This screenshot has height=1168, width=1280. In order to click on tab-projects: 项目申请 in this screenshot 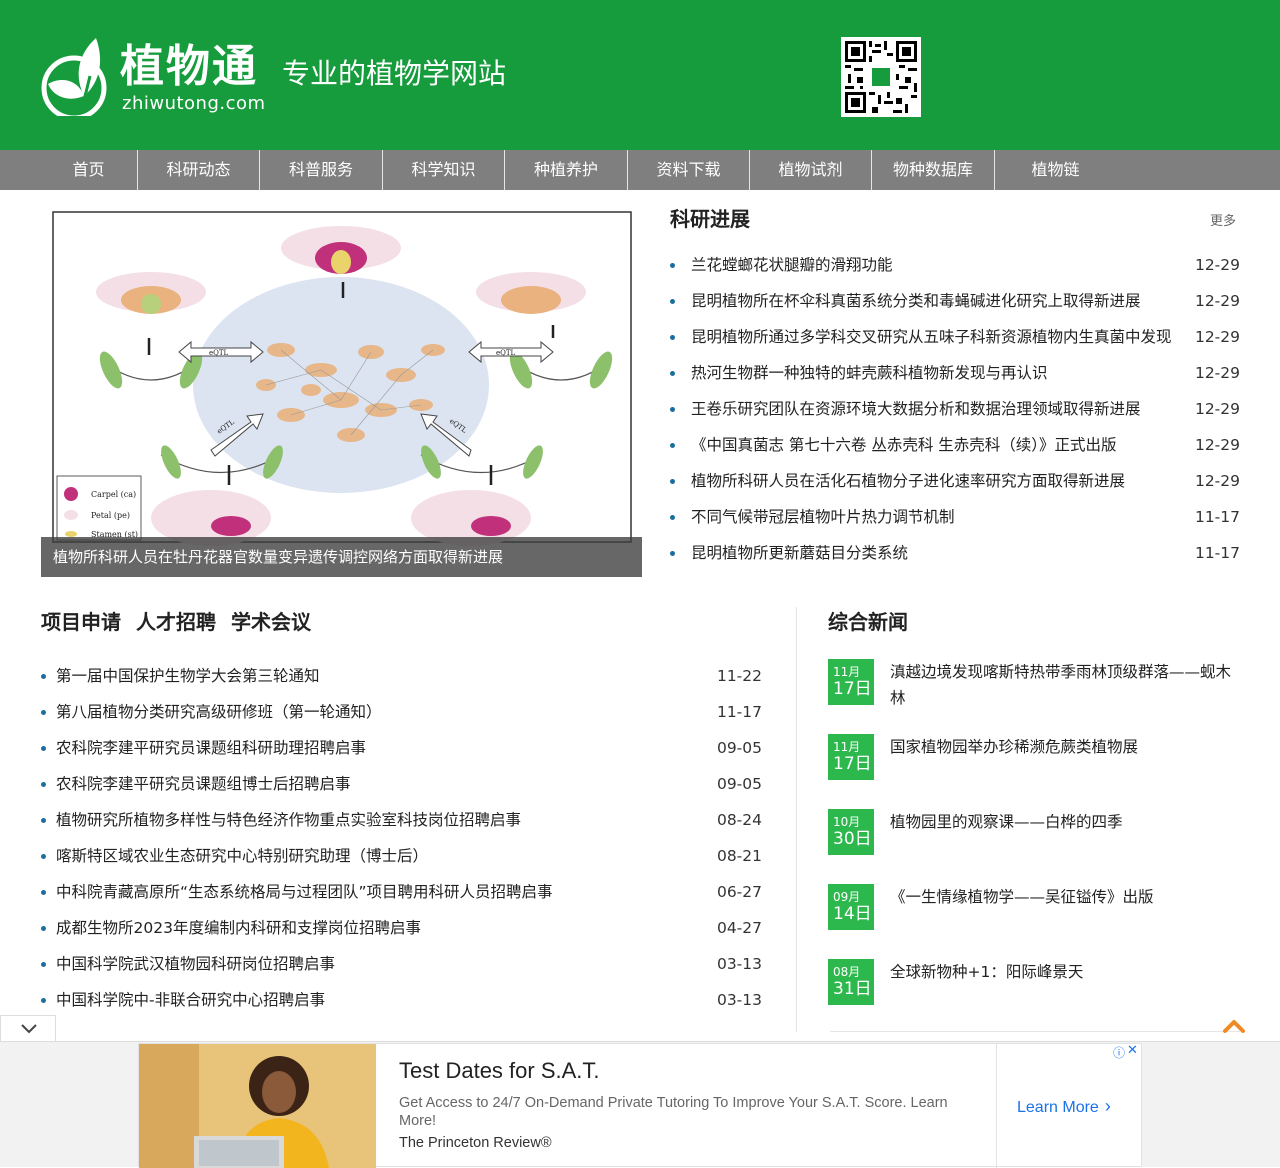, I will do `click(81, 622)`.